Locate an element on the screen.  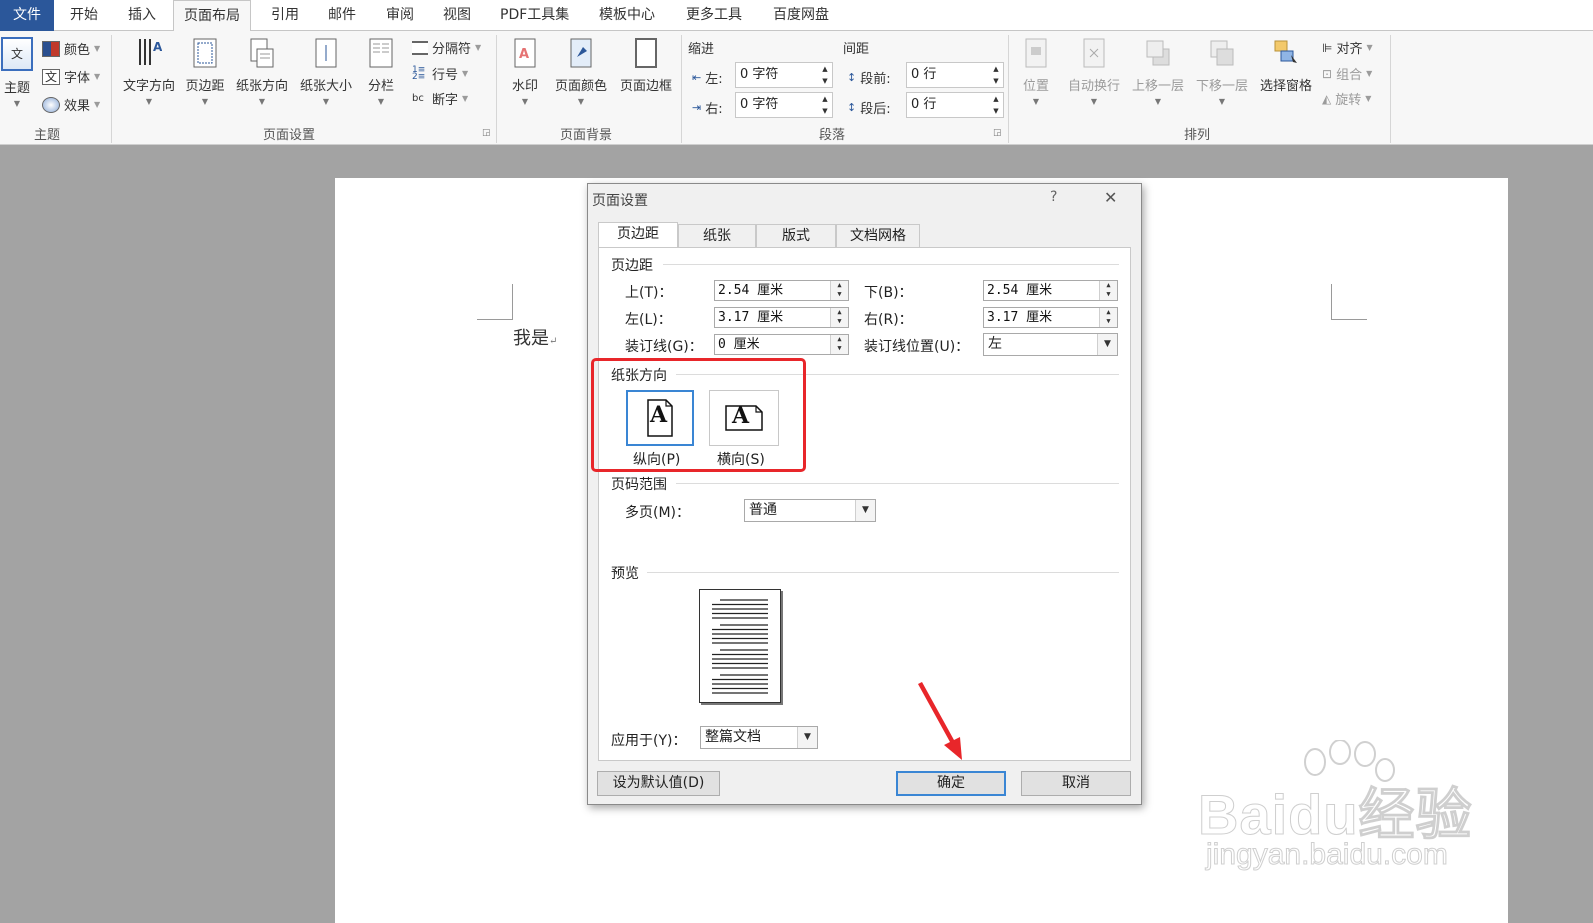
tab-paper: 纸张 is located at coordinates (717, 236).